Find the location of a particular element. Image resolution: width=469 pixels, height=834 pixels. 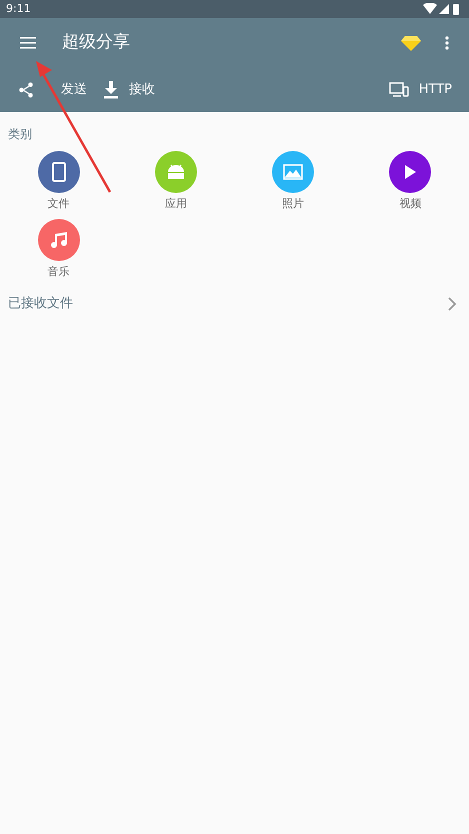

music-note-icon is located at coordinates (59, 239).